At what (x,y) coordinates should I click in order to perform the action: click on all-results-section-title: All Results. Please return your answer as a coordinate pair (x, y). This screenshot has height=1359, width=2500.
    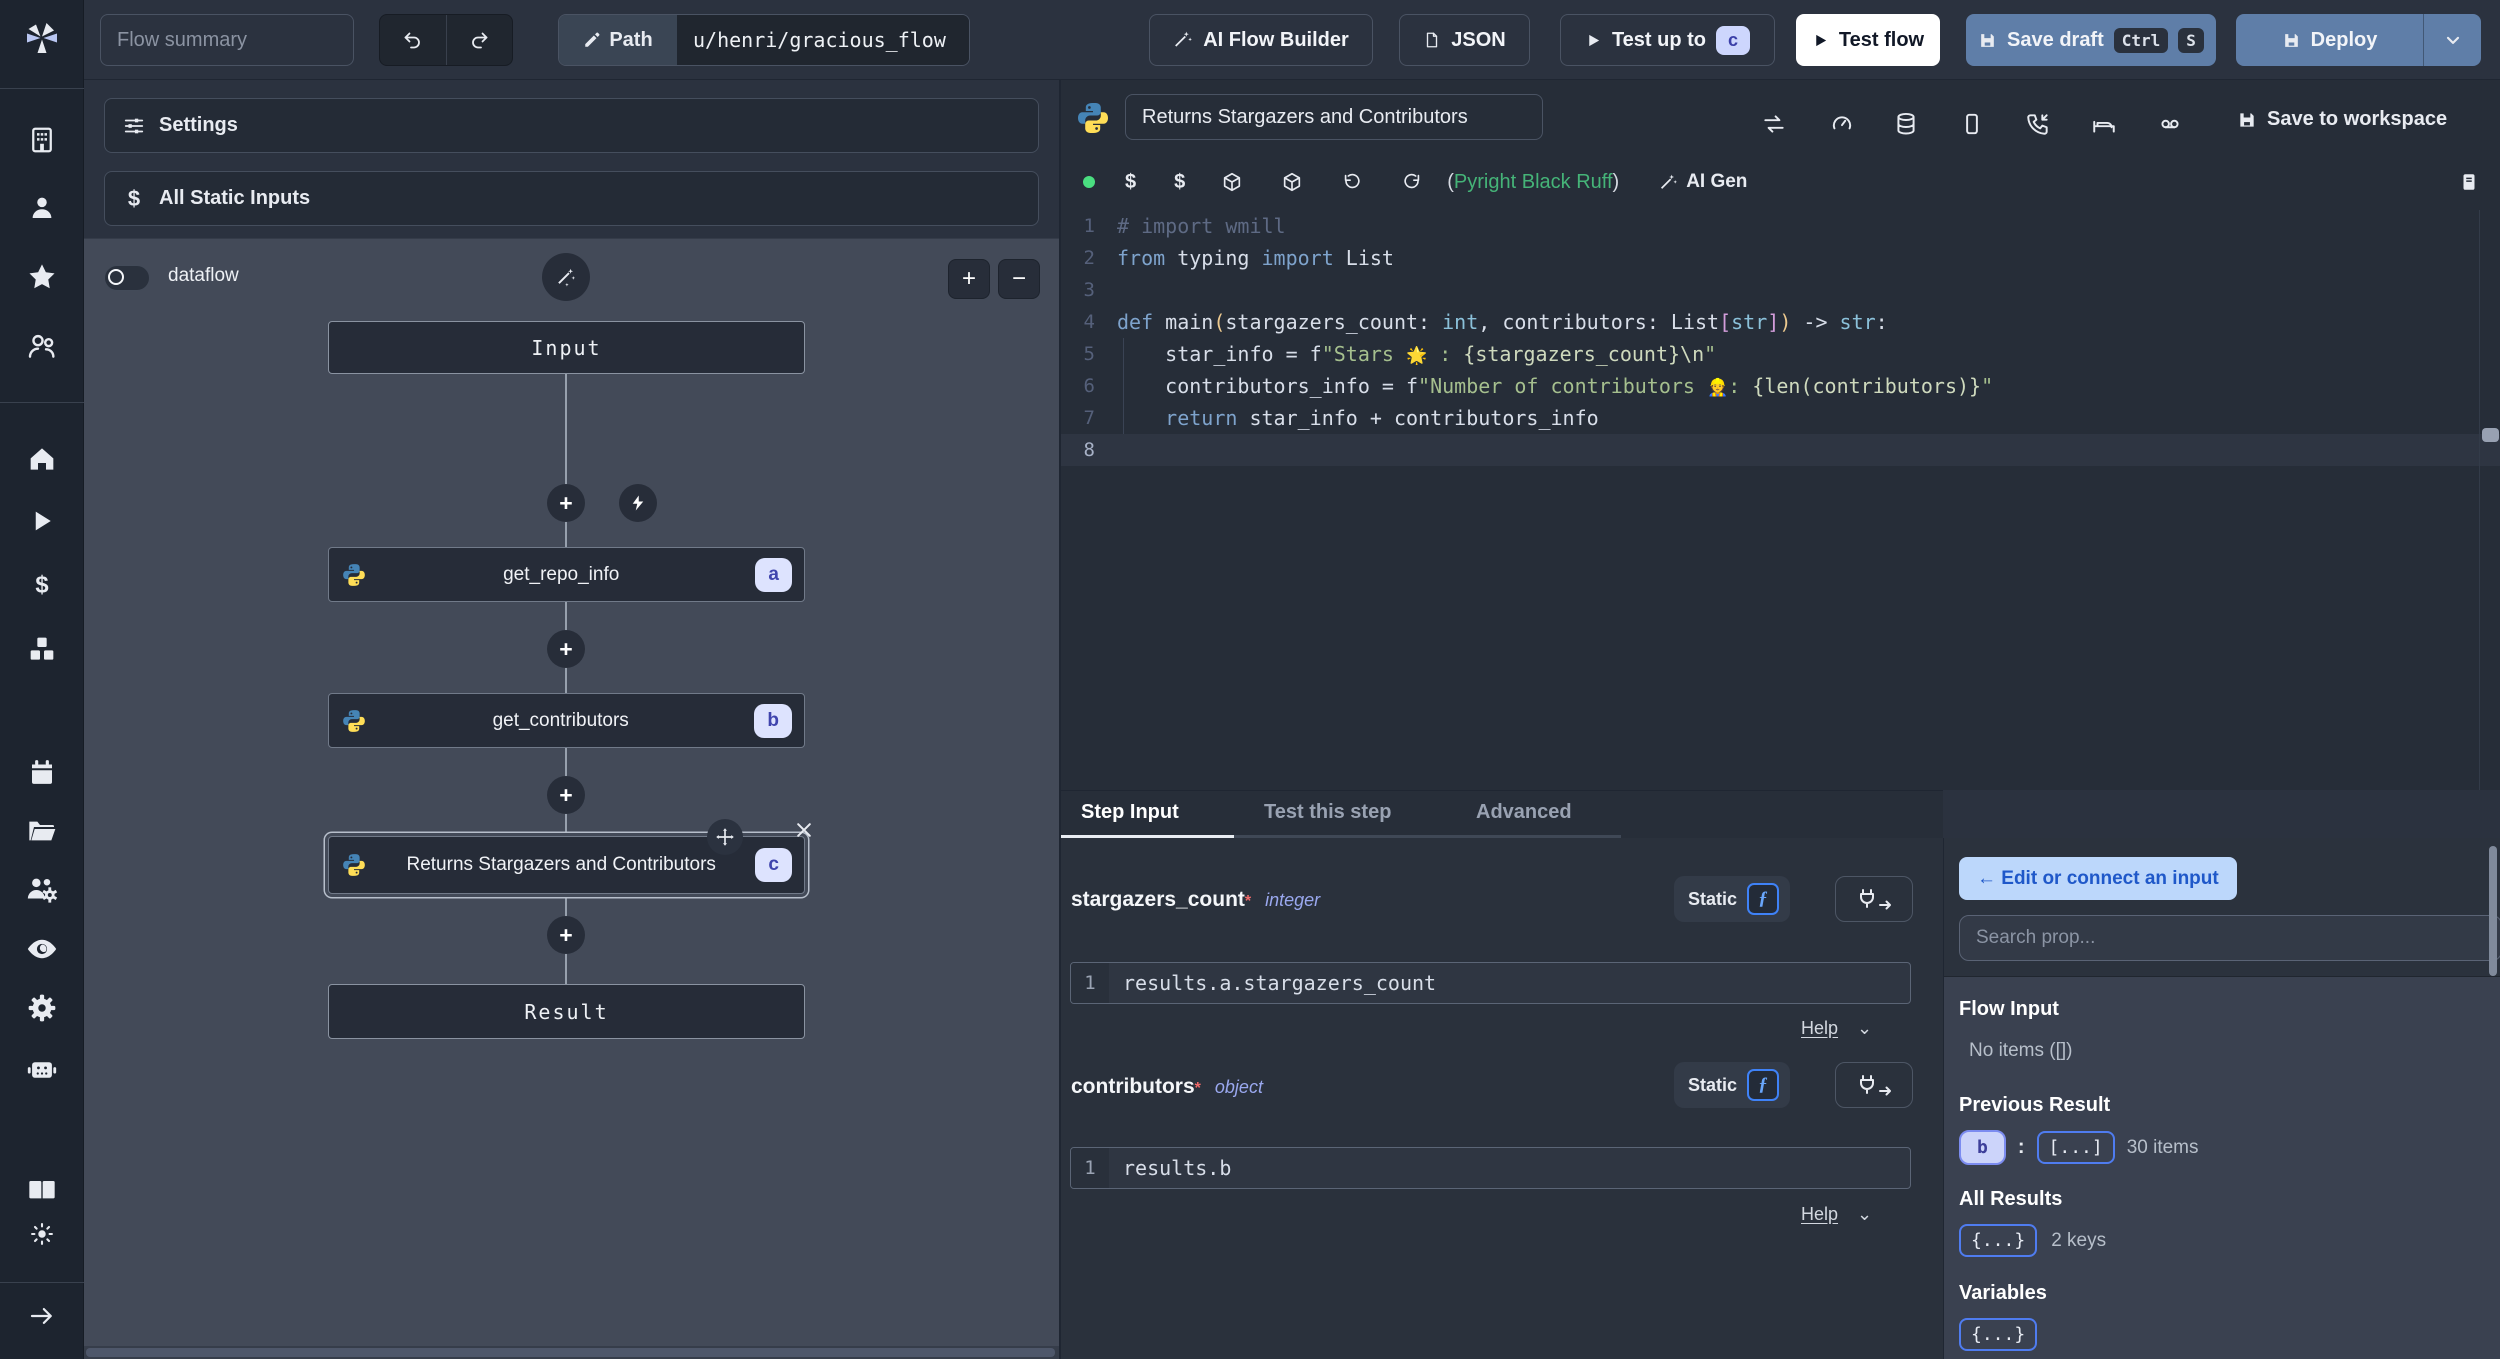
    Looking at the image, I should click on (2010, 1199).